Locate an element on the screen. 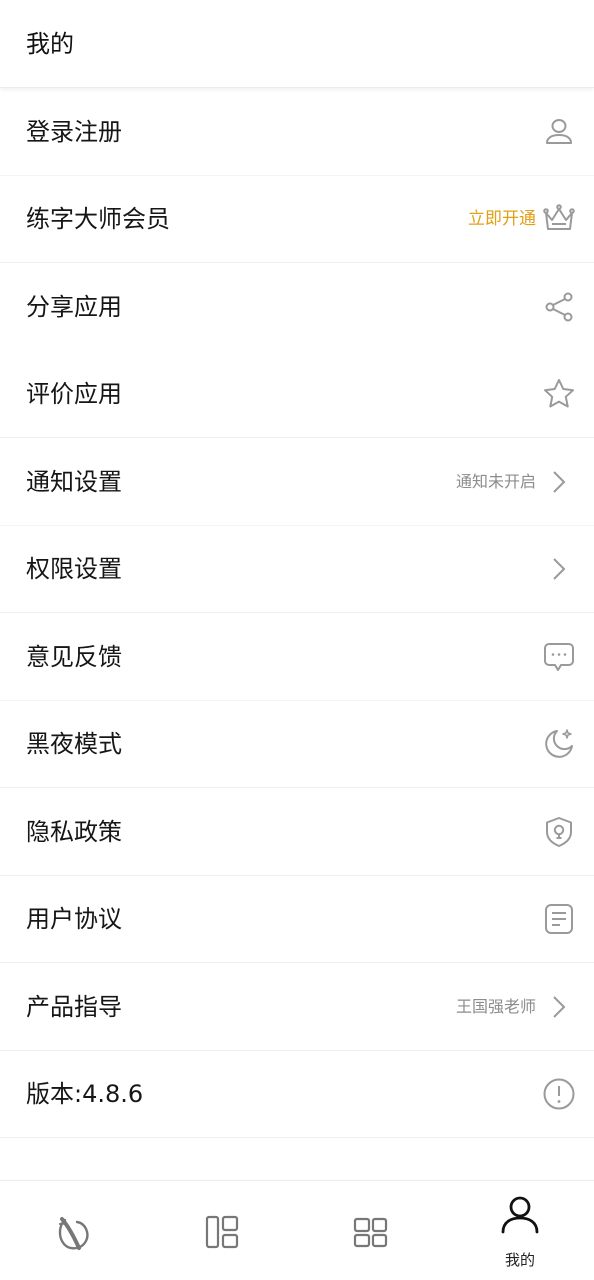 This screenshot has height=1280, width=594. layout-icon is located at coordinates (222, 1232).